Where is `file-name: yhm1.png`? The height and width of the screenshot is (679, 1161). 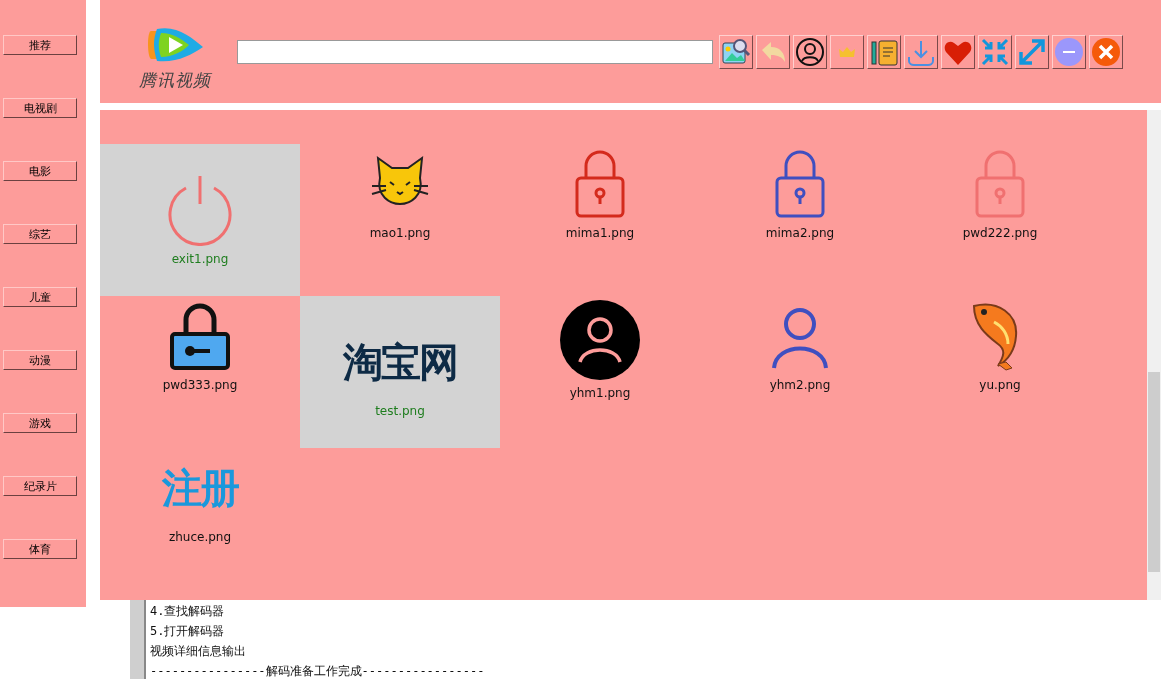 file-name: yhm1.png is located at coordinates (600, 393).